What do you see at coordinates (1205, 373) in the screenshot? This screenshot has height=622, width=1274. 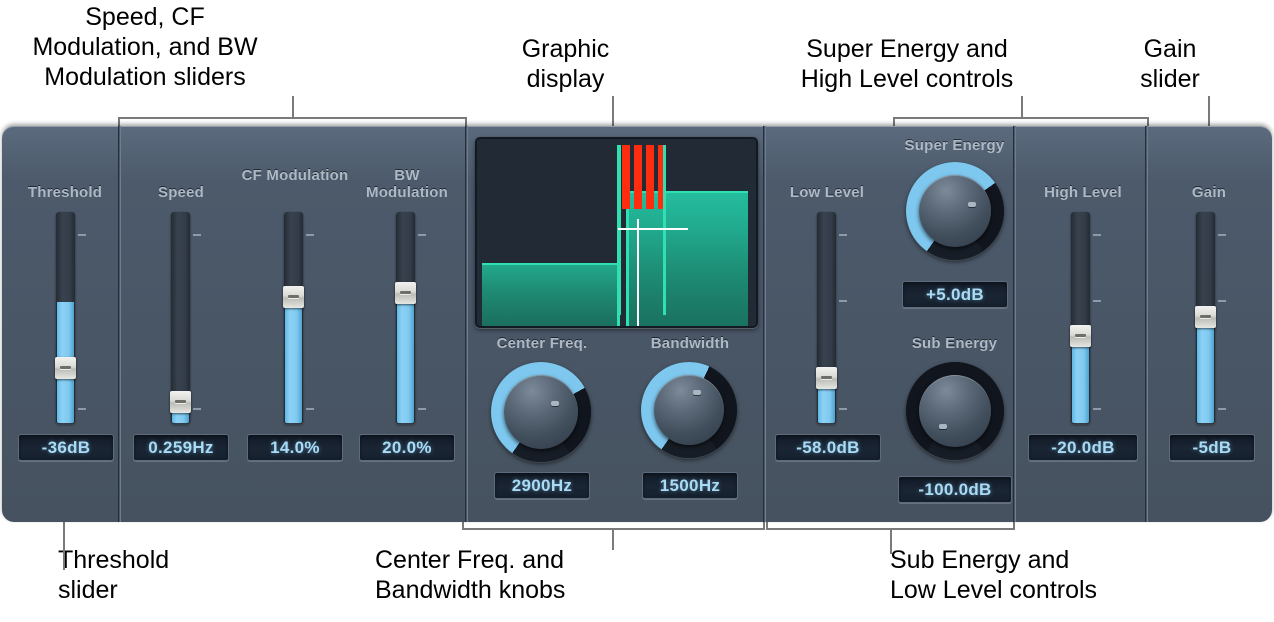 I see `gain-slider-fill` at bounding box center [1205, 373].